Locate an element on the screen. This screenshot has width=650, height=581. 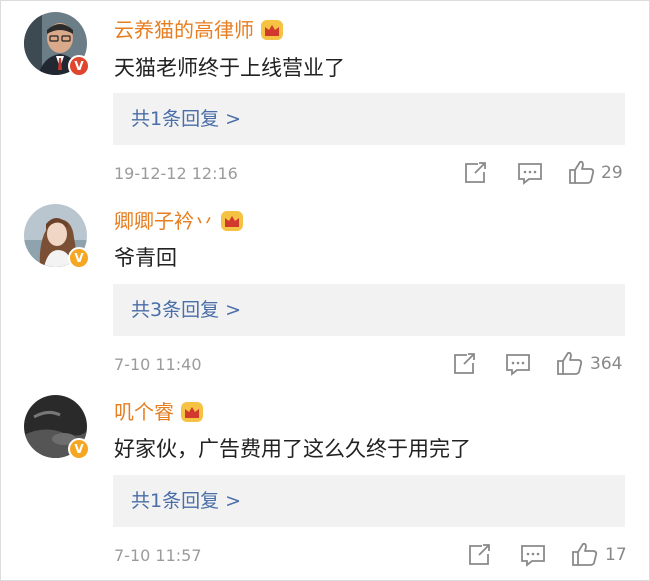
timestamp: 7-10 11:57 is located at coordinates (158, 555).